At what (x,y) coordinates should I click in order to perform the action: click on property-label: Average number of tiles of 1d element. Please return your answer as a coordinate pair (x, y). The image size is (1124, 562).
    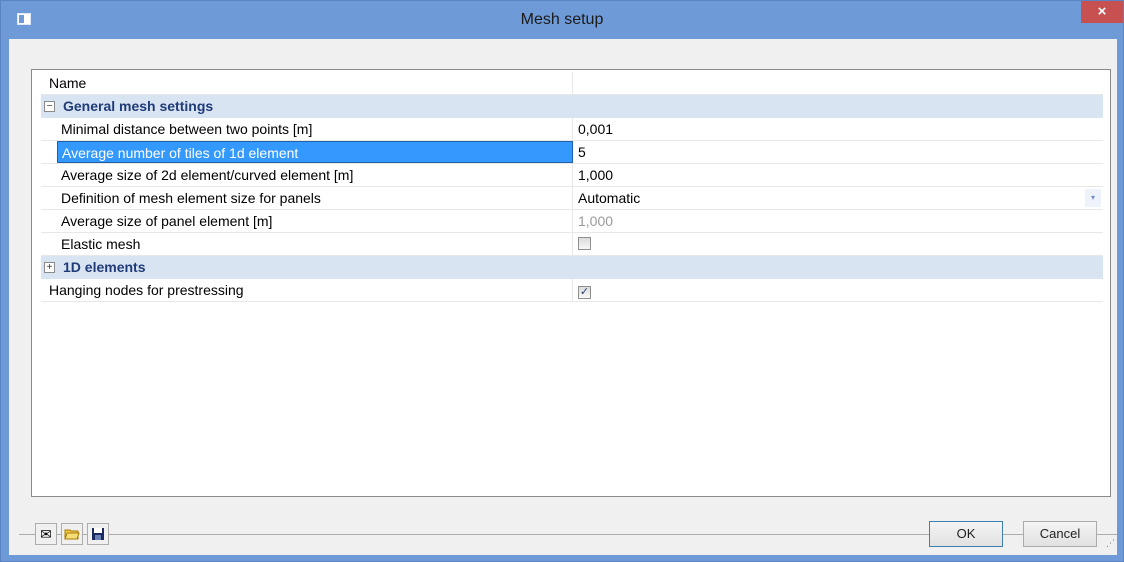
    Looking at the image, I should click on (315, 152).